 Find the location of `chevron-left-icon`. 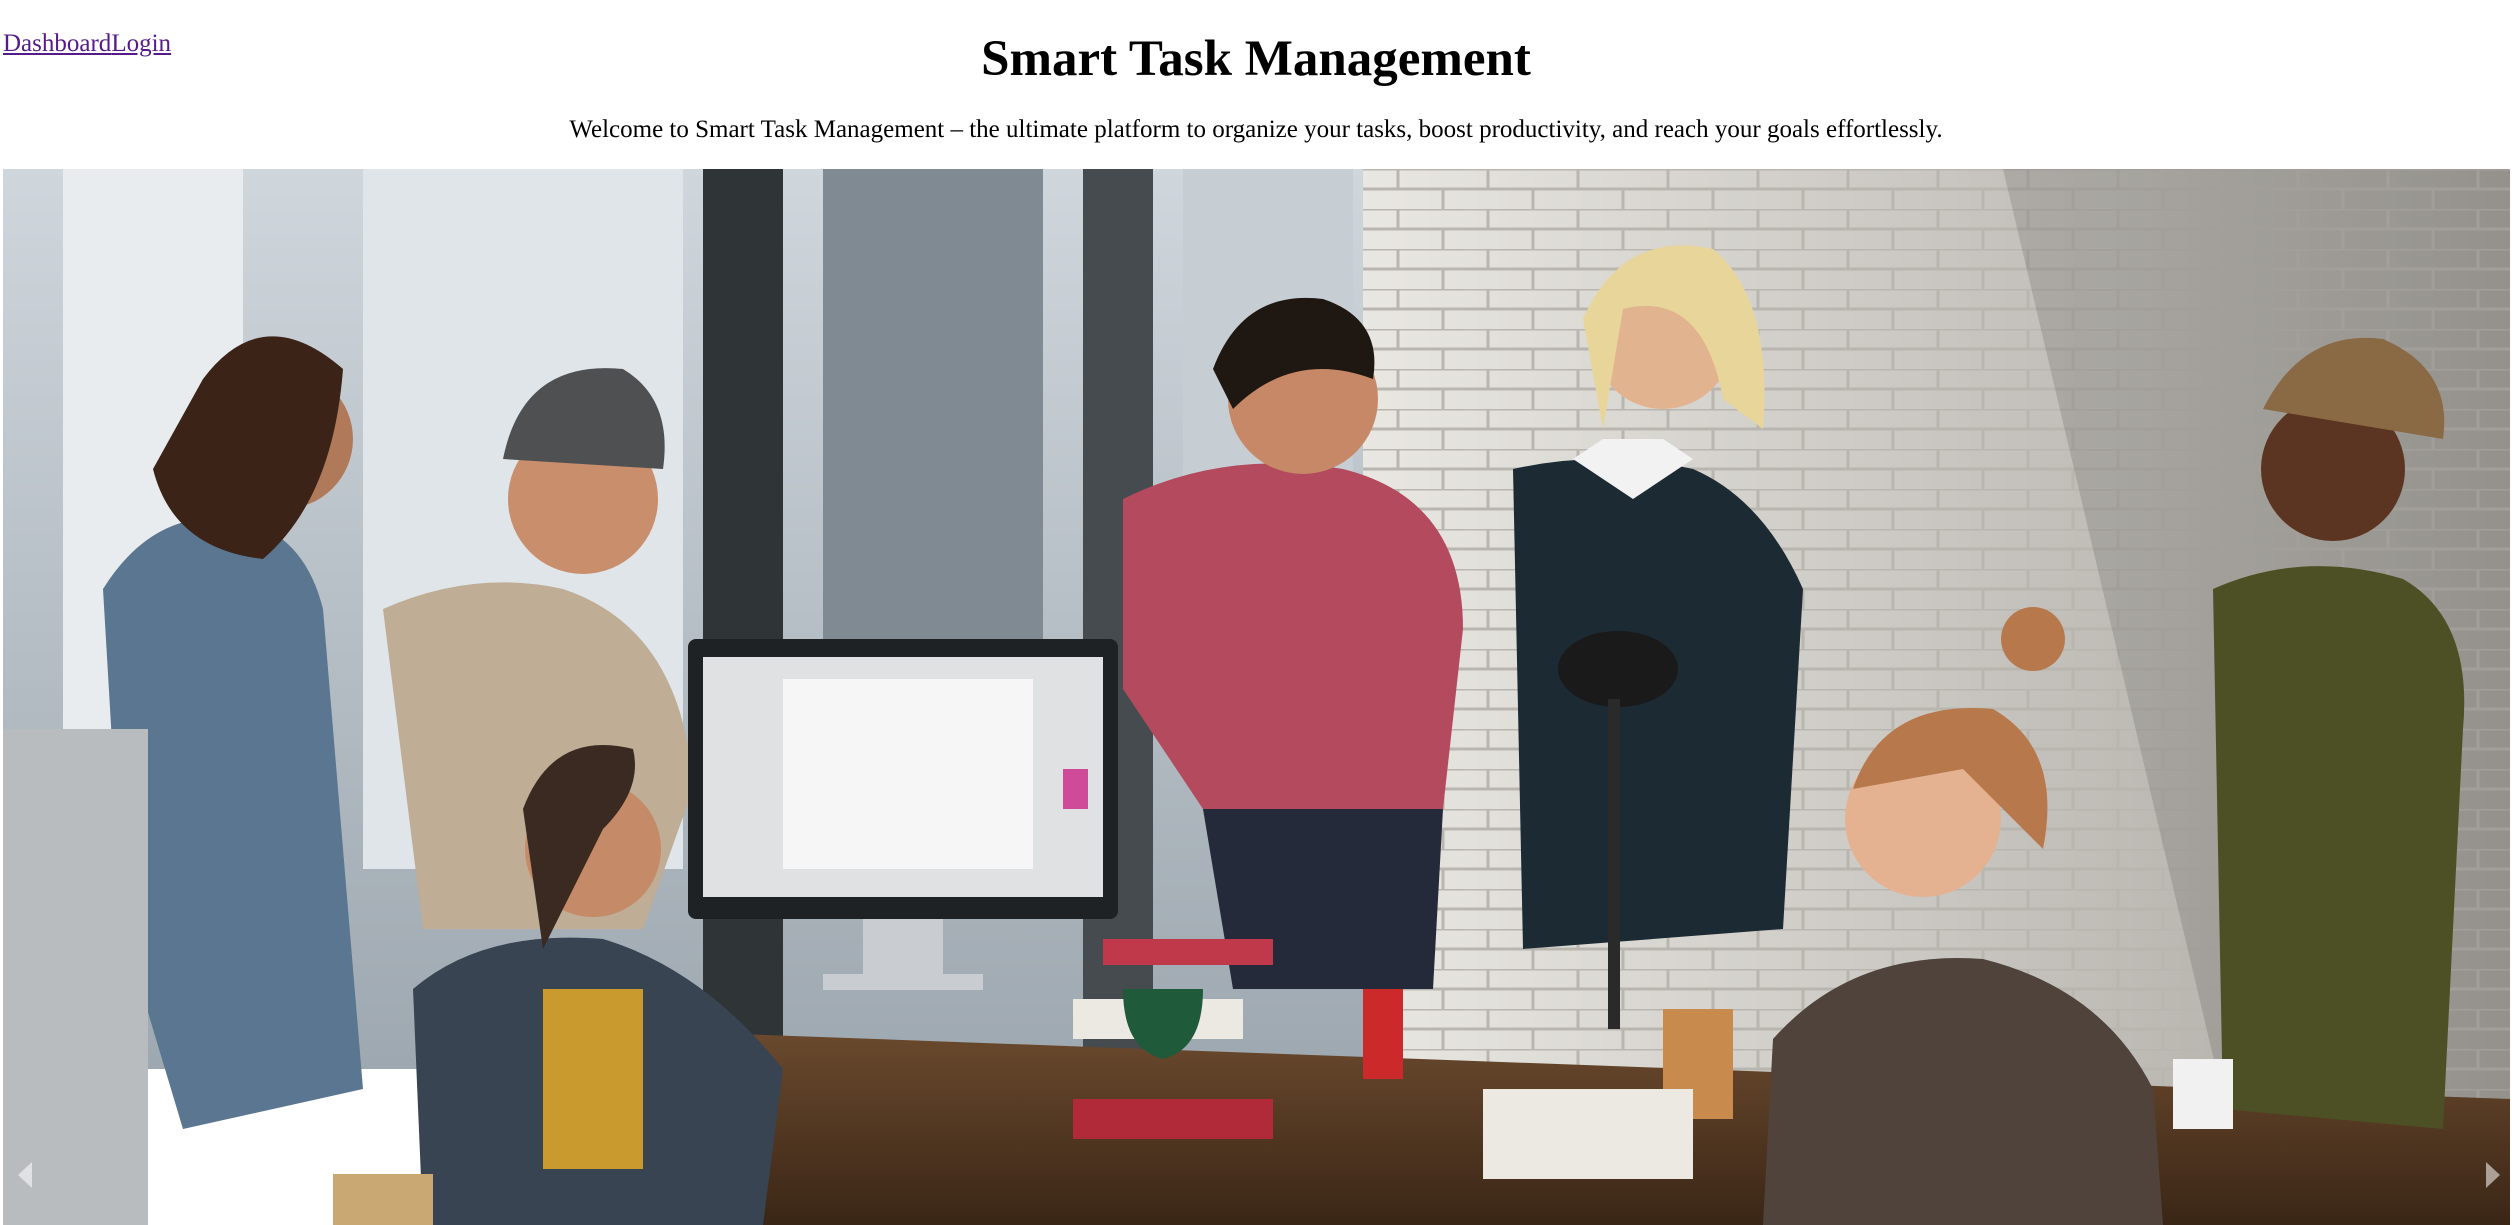

chevron-left-icon is located at coordinates (25, 1175).